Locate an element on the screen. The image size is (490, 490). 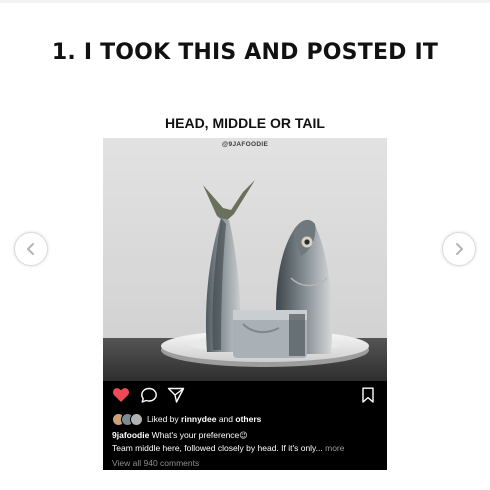
top-divider is located at coordinates (245, 1).